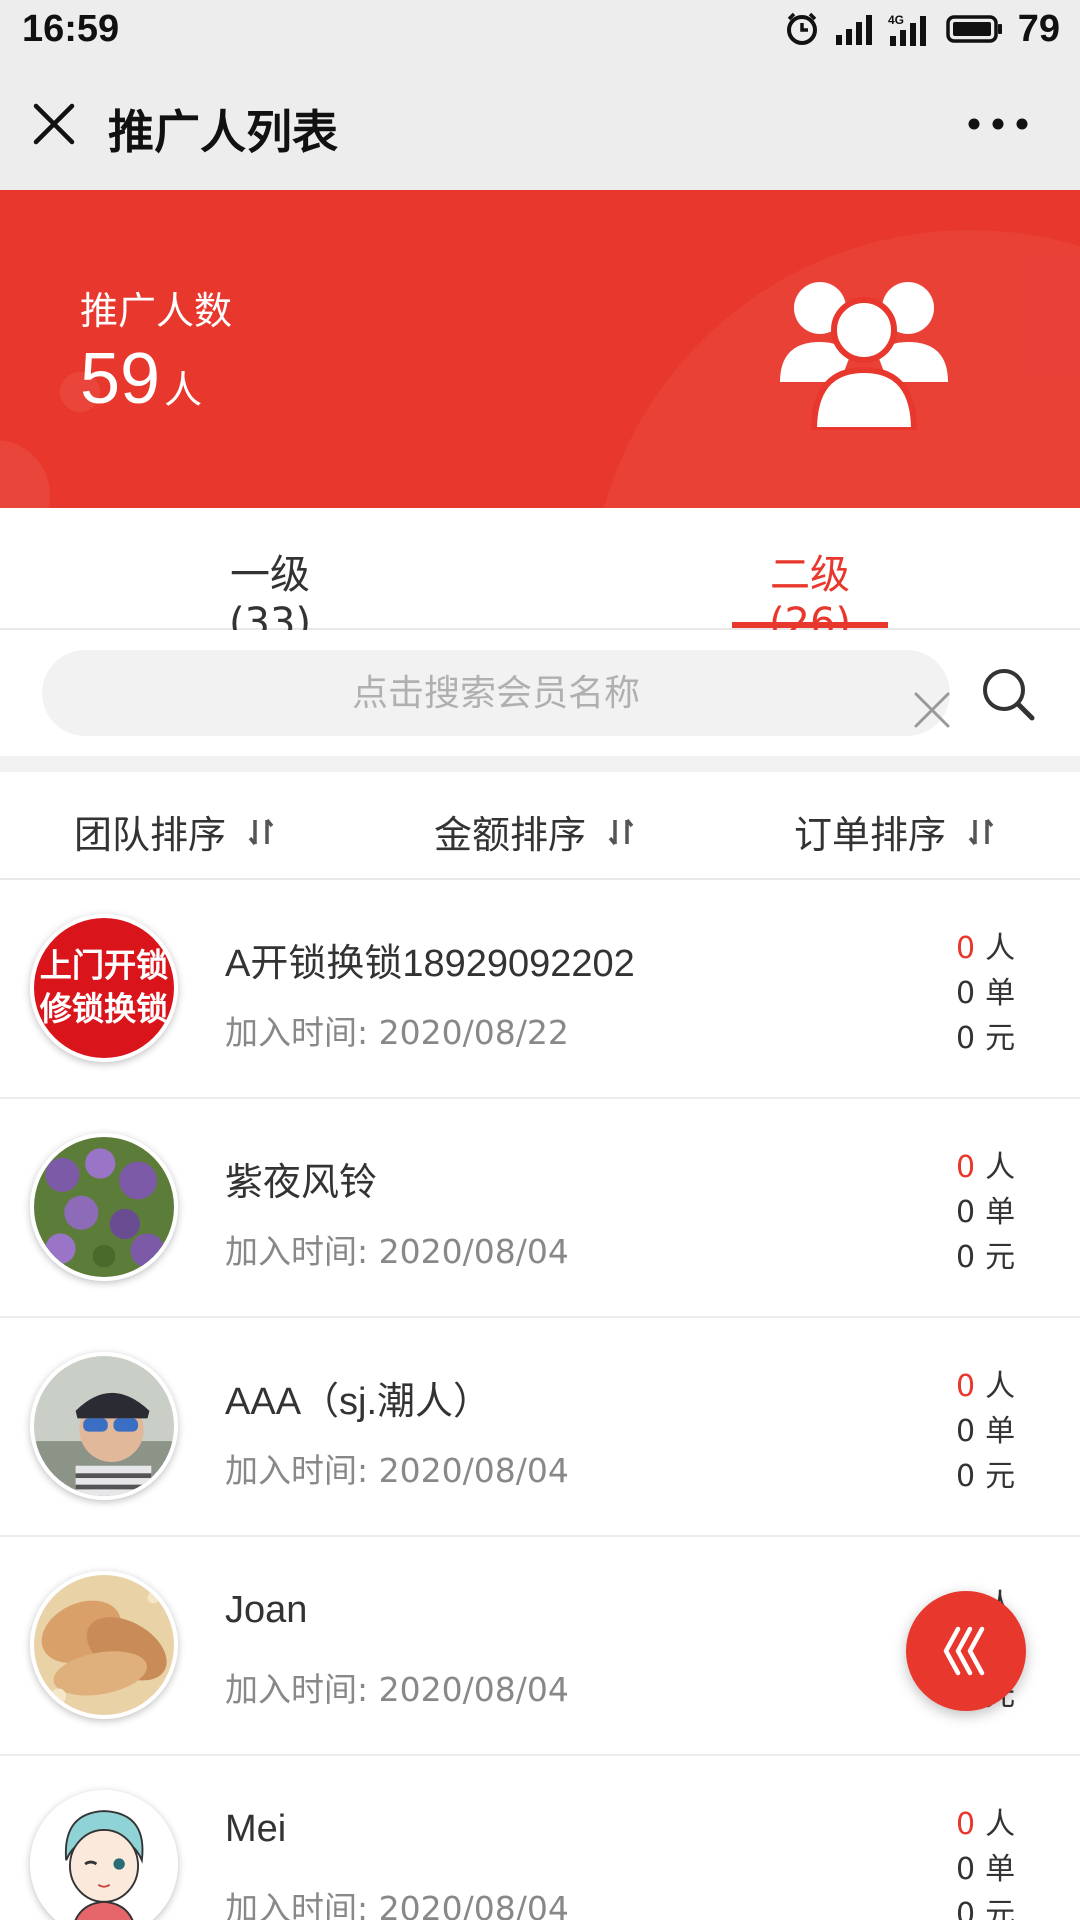 The image size is (1080, 1920). What do you see at coordinates (810, 625) in the screenshot?
I see `active-tab-indicator` at bounding box center [810, 625].